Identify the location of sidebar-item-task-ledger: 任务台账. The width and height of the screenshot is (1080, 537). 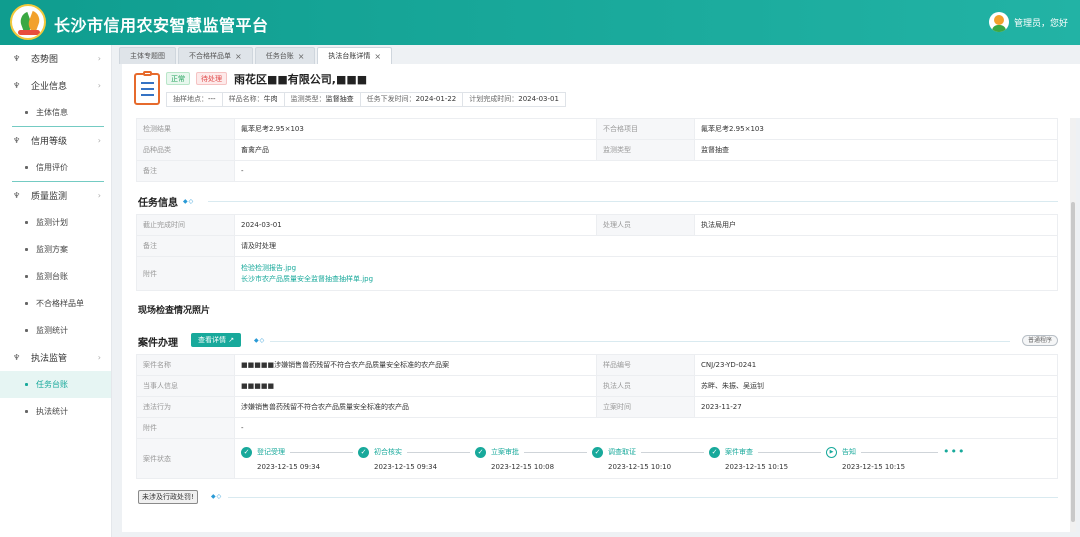
(55, 384).